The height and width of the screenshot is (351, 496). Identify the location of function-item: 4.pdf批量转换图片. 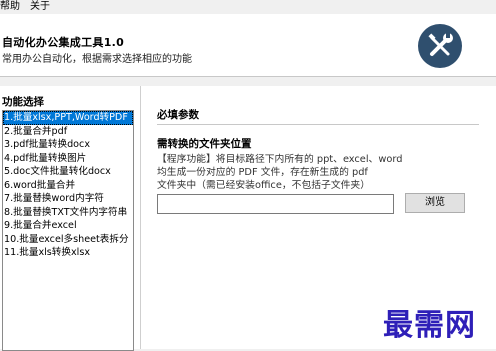
(68, 159).